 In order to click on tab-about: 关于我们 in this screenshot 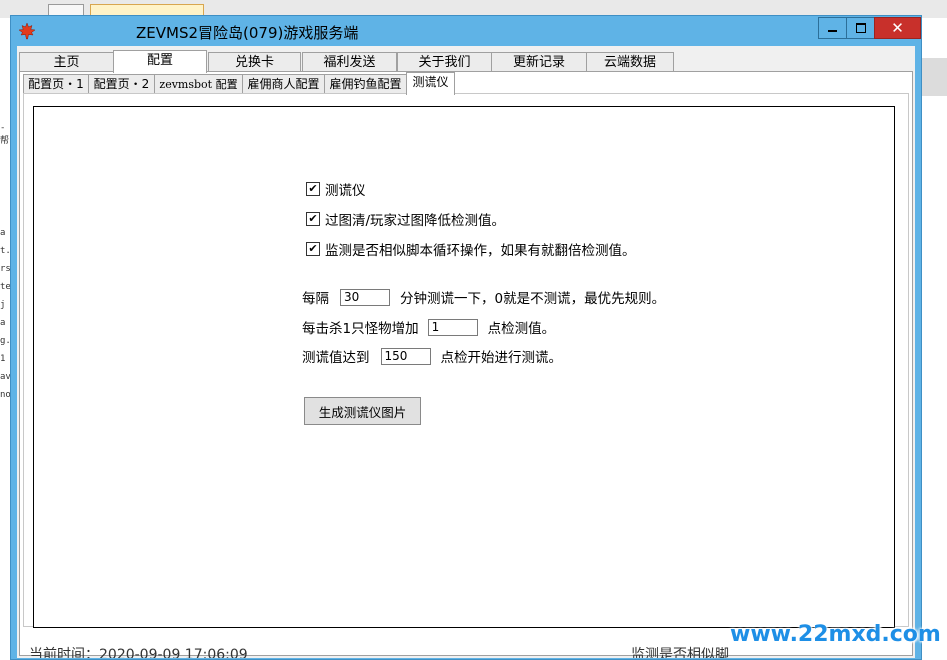, I will do `click(444, 62)`.